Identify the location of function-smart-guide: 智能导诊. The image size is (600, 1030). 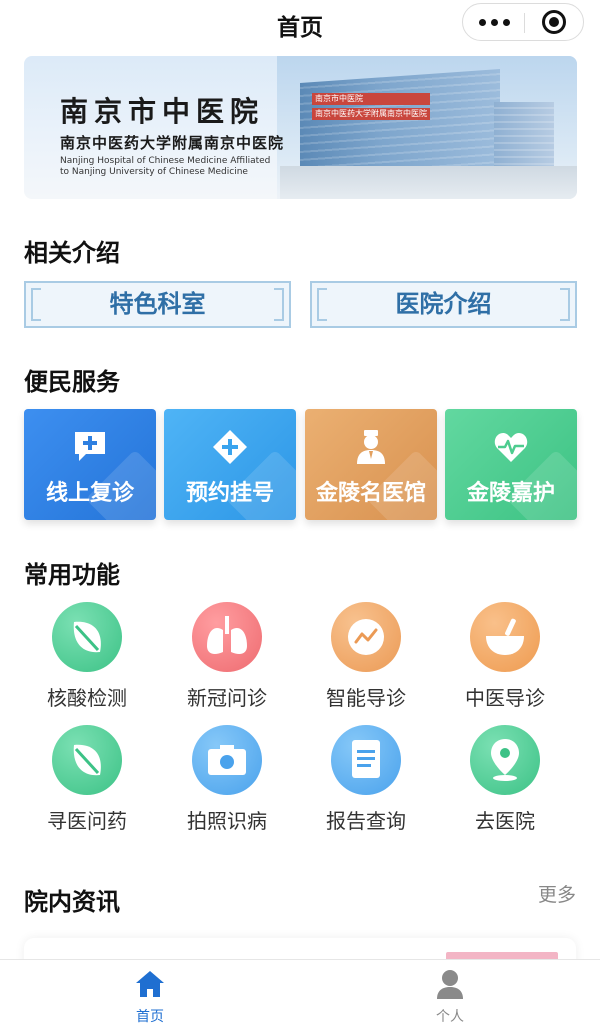
(366, 656).